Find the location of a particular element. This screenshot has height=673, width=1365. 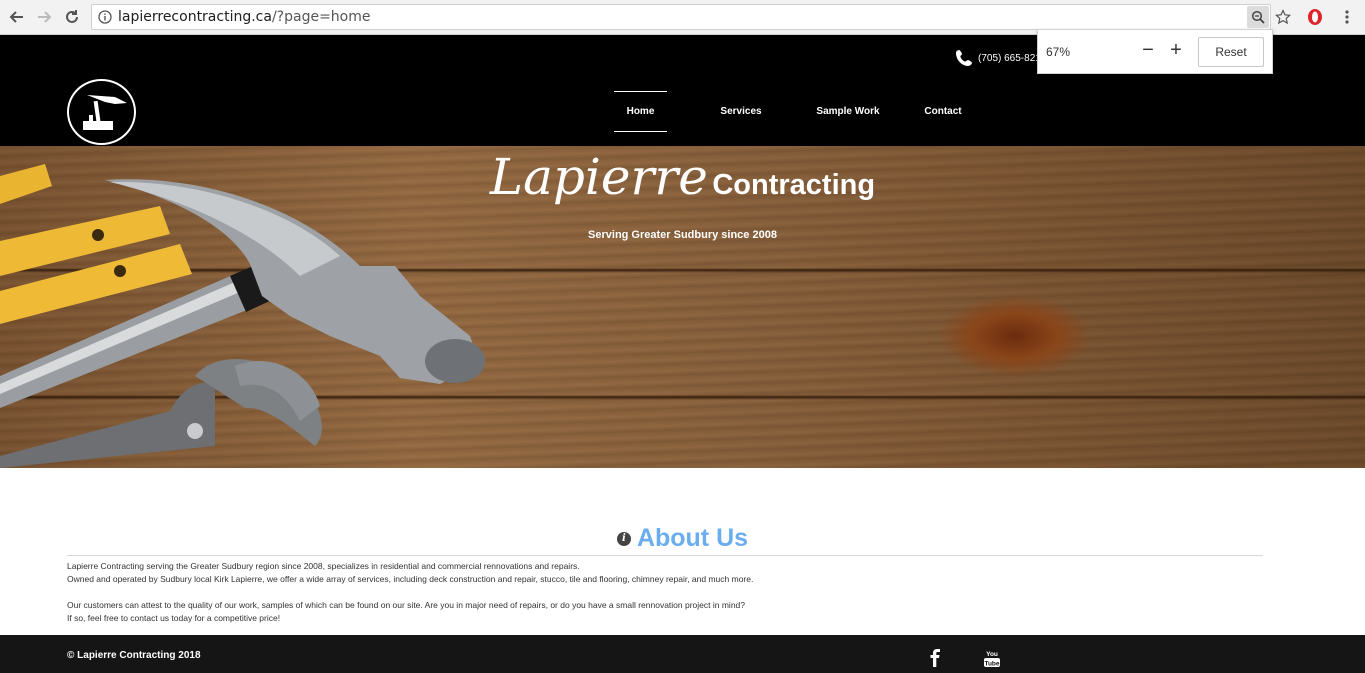

site-logo is located at coordinates (101, 112).